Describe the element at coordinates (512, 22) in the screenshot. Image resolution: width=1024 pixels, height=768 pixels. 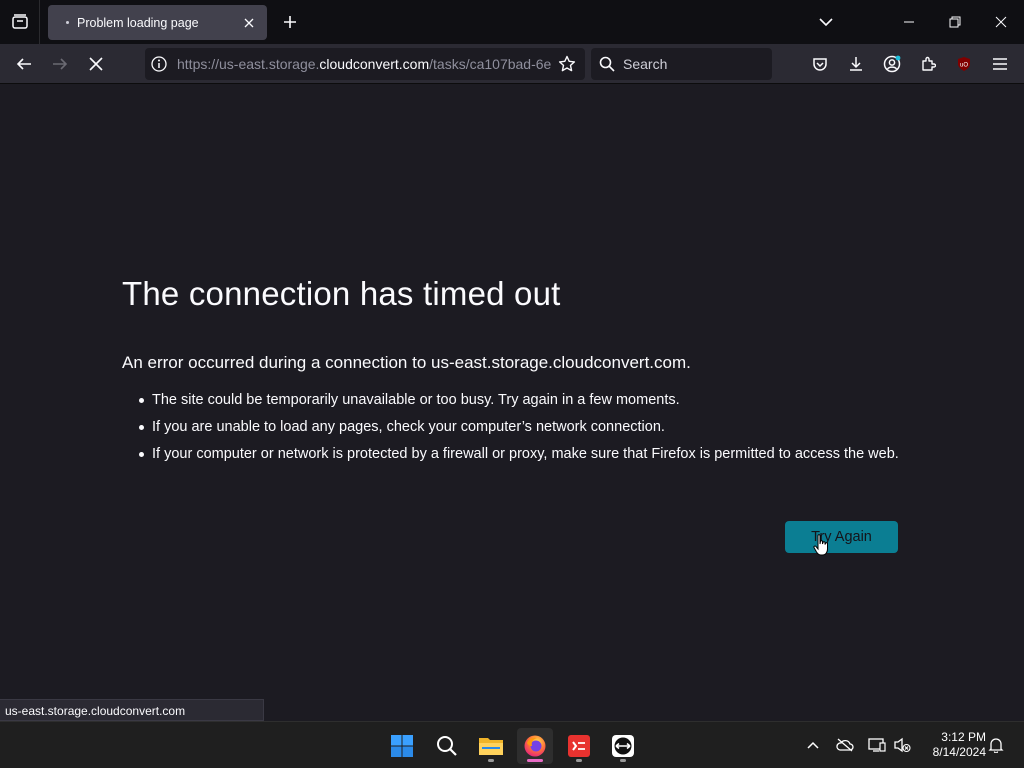
I see `tab-strip: Problem loading page` at that location.